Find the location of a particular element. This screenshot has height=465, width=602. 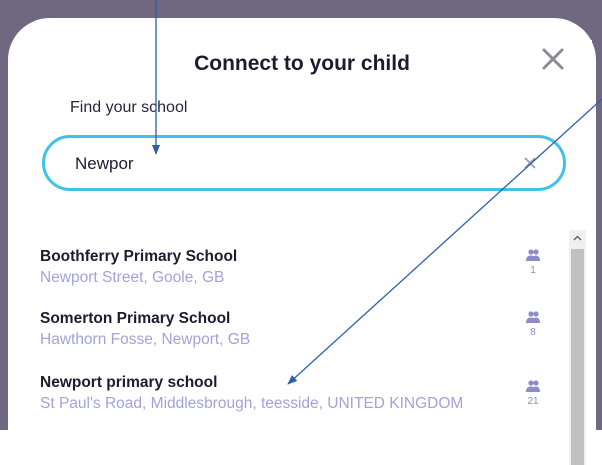

school-search-input is located at coordinates (285, 164).